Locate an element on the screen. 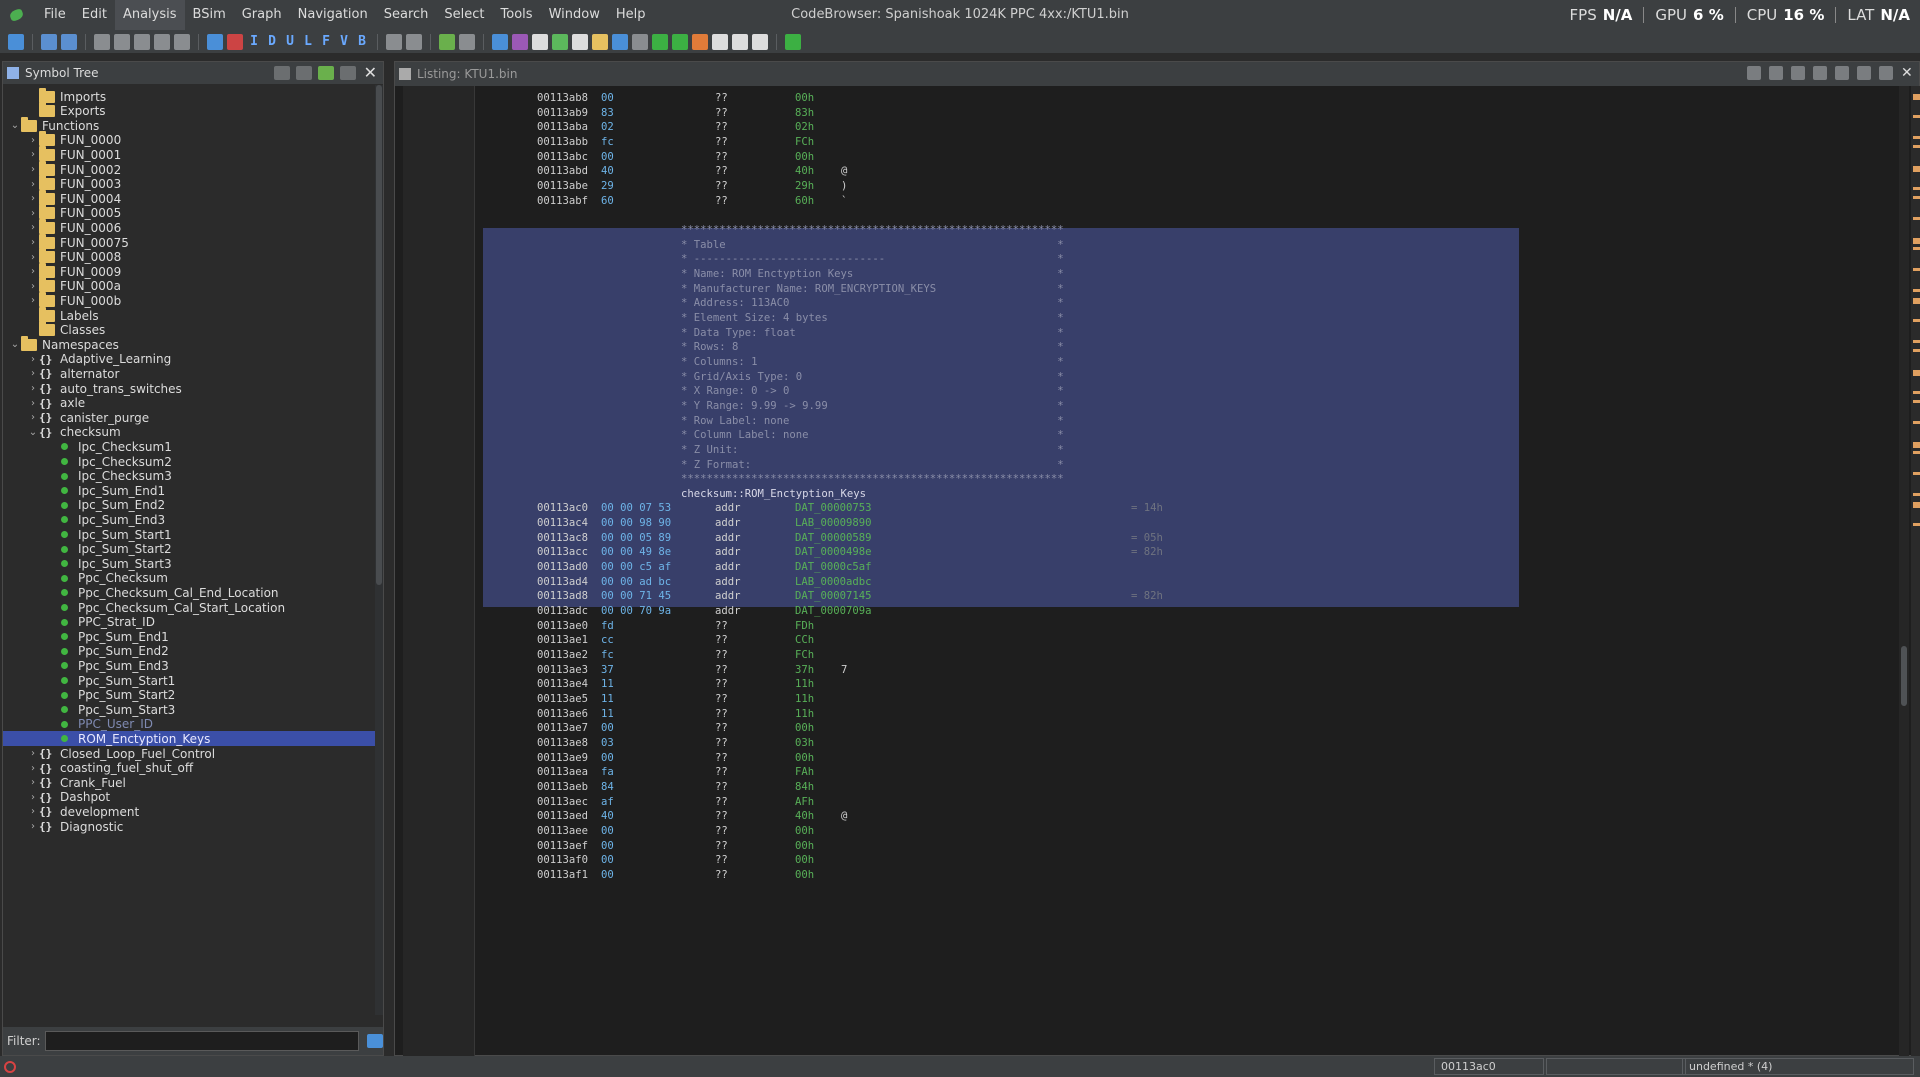 This screenshot has width=1920, height=1077. tree-item: › FUN_0004 is located at coordinates (189, 197).